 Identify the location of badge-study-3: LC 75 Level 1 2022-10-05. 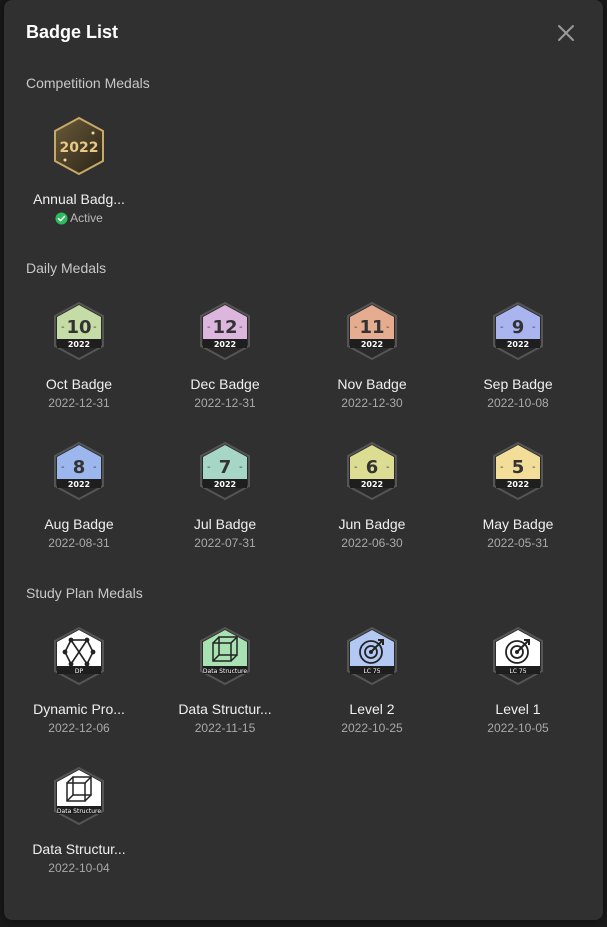
(518, 681).